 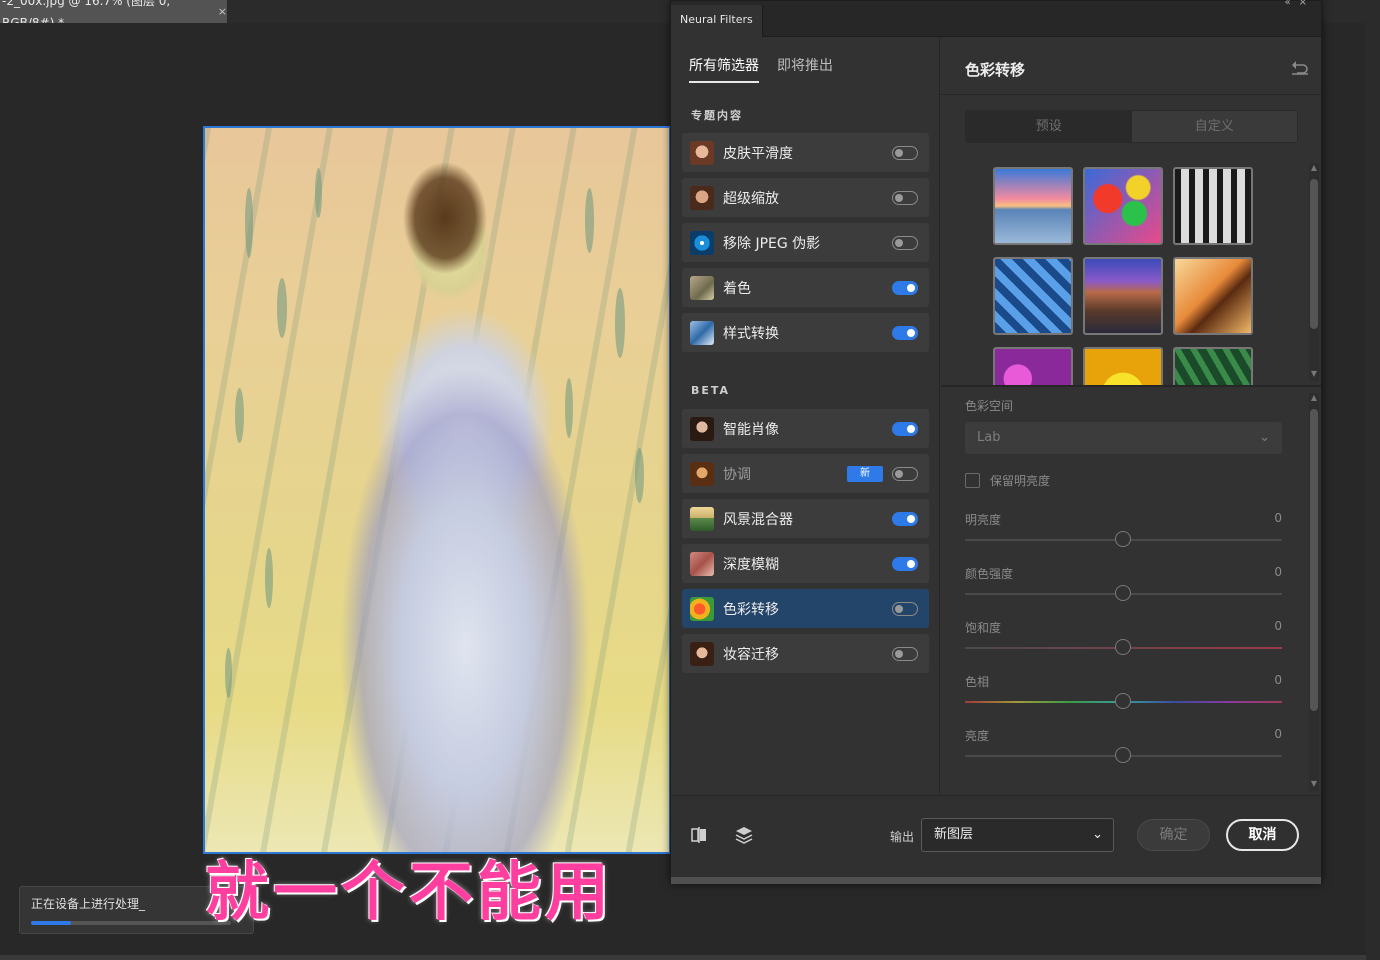 What do you see at coordinates (1033, 296) in the screenshot?
I see `preset-blue-feathers` at bounding box center [1033, 296].